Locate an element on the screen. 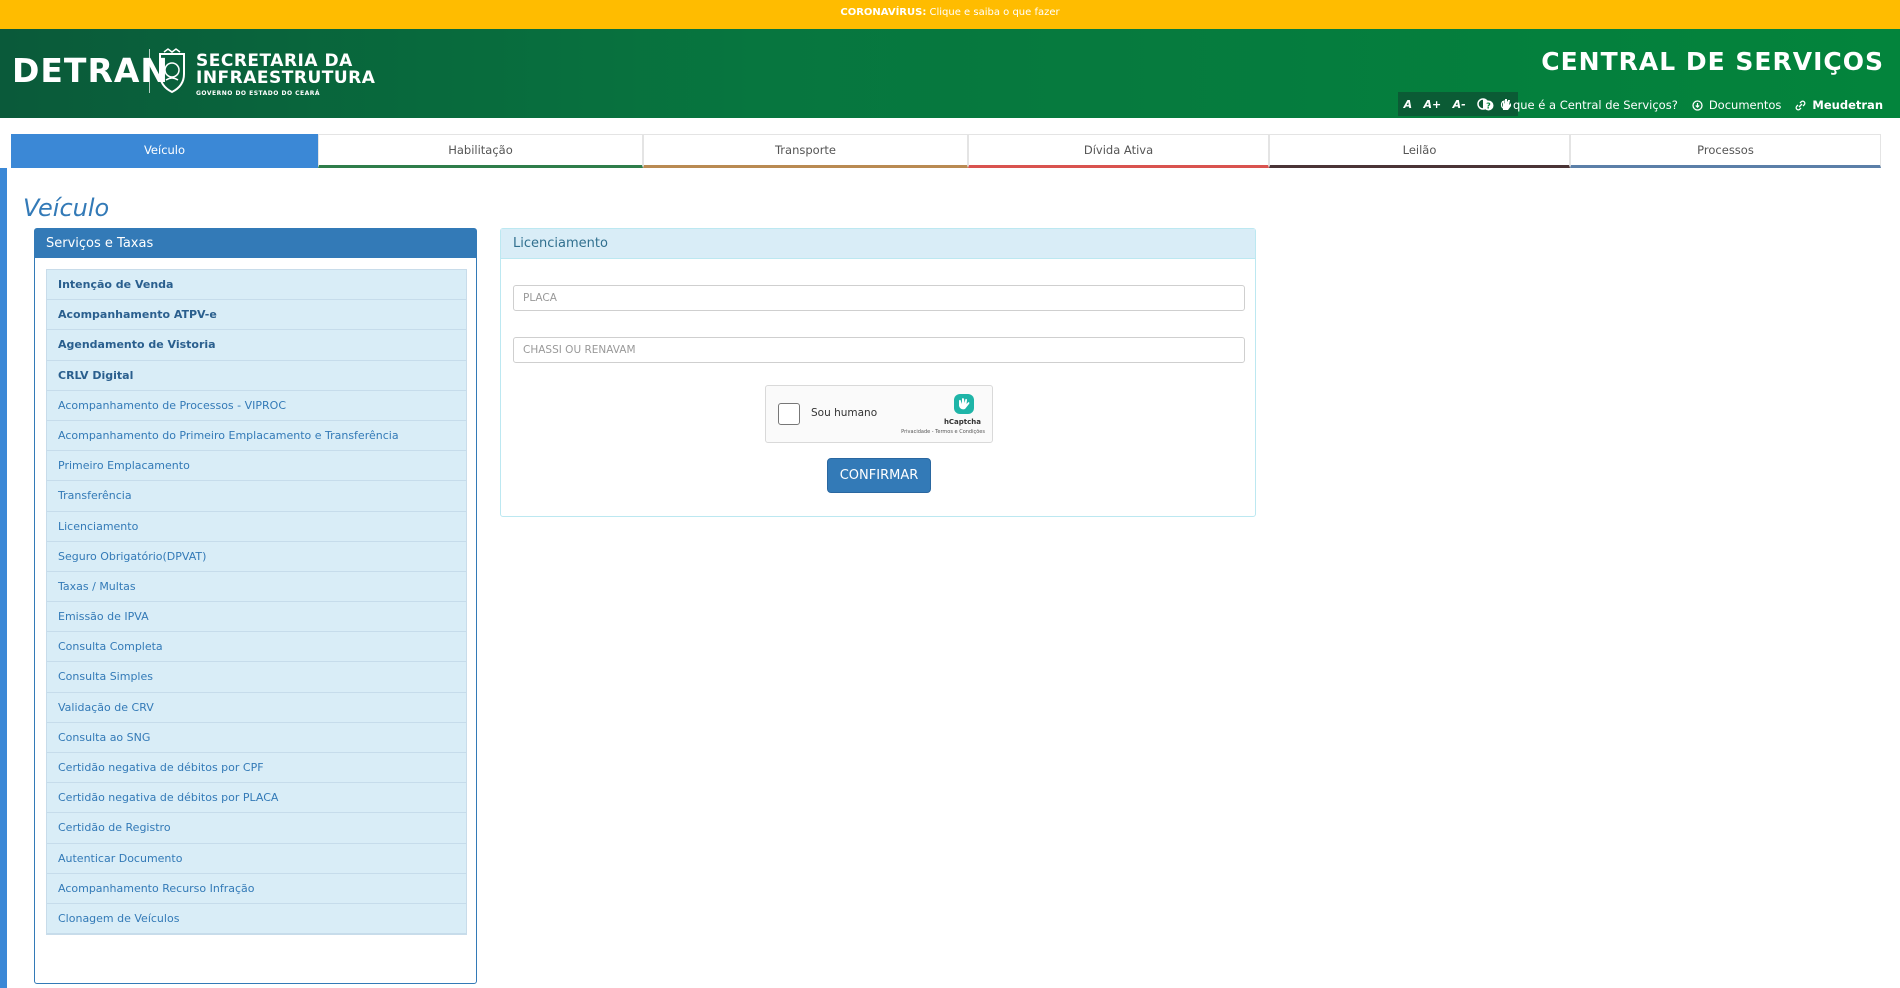  service-dpvat: Seguro Obrigatório(DPVAT) is located at coordinates (256, 556).